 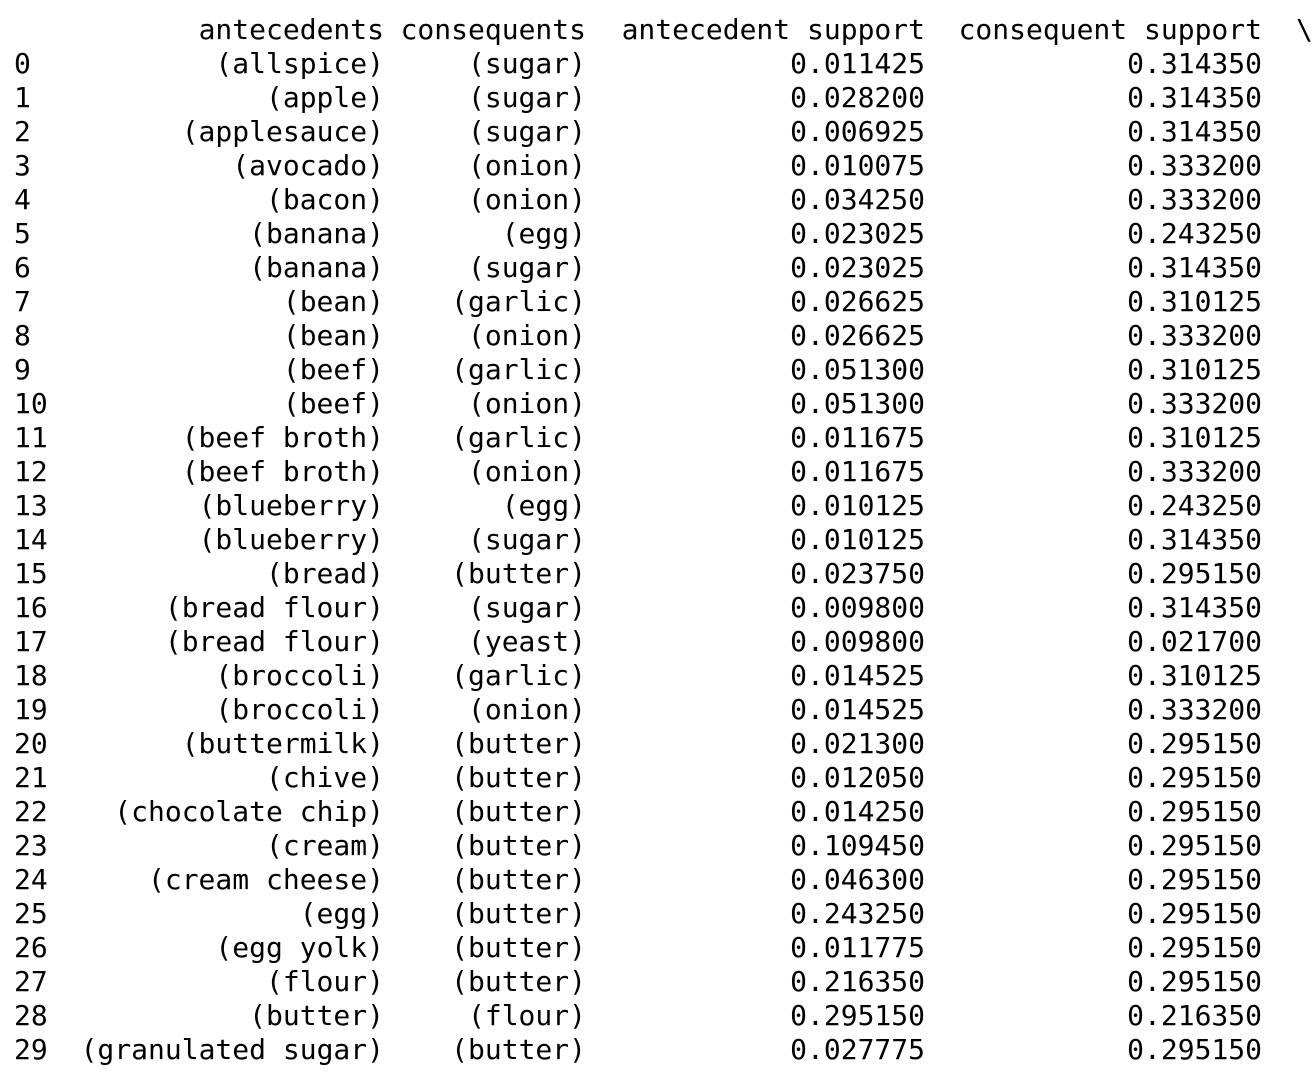 I want to click on antecedents-cell: (banana), so click(x=316, y=233).